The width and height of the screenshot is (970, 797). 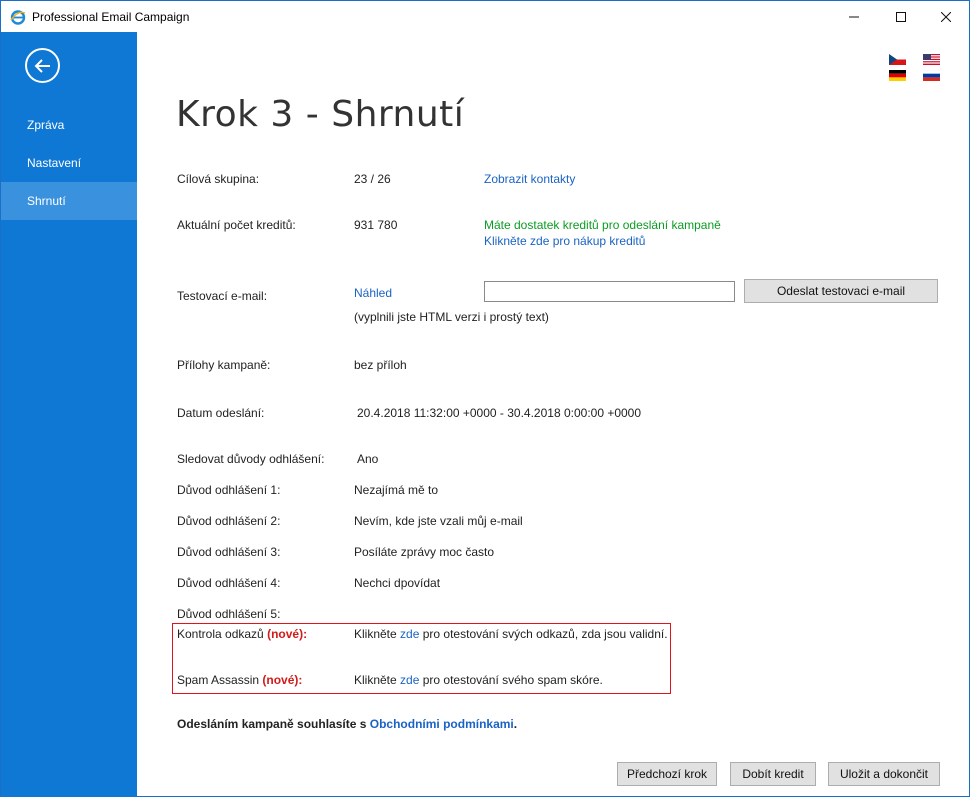 I want to click on test-email-note: (vyplnili jste HTML verzi i prostý text), so click(x=451, y=317).